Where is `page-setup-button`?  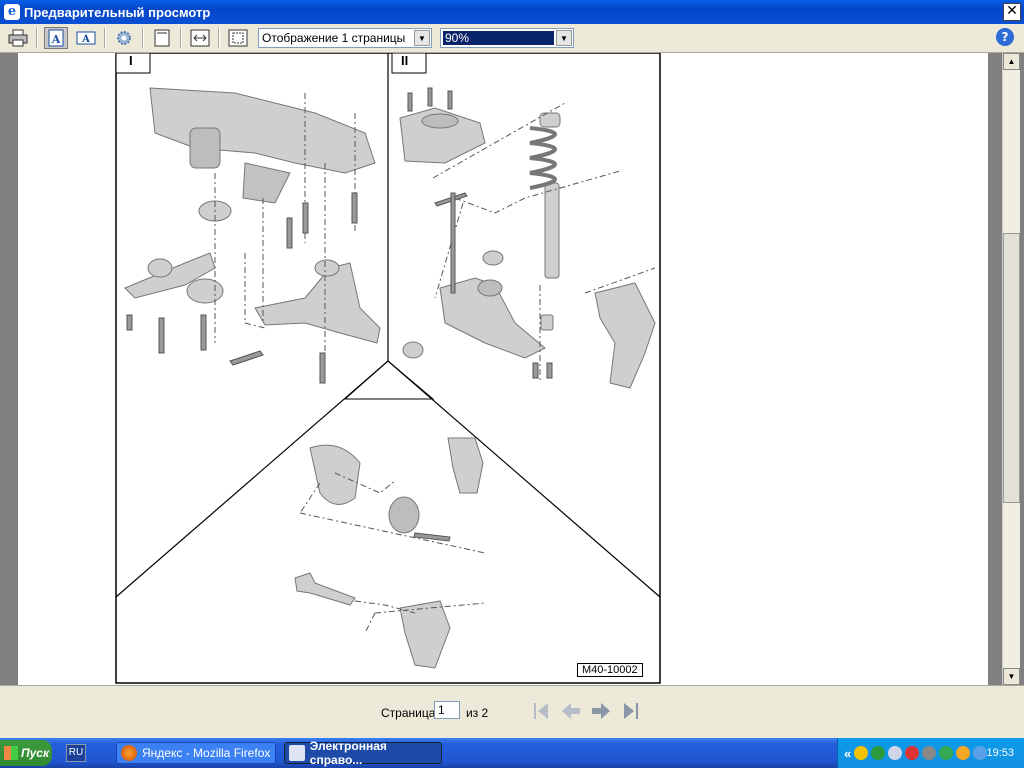
page-setup-button is located at coordinates (124, 38).